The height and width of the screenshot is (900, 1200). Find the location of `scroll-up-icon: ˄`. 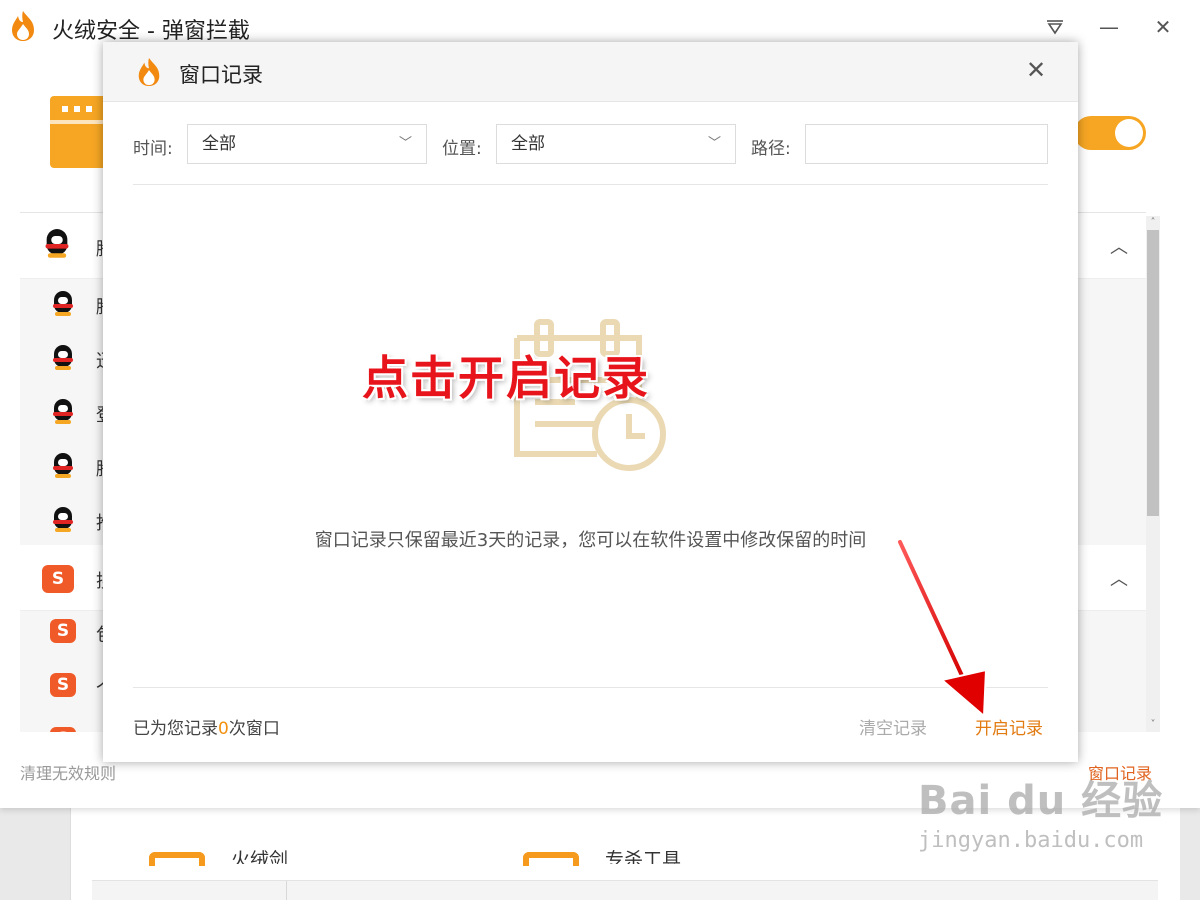

scroll-up-icon: ˄ is located at coordinates (1153, 223).